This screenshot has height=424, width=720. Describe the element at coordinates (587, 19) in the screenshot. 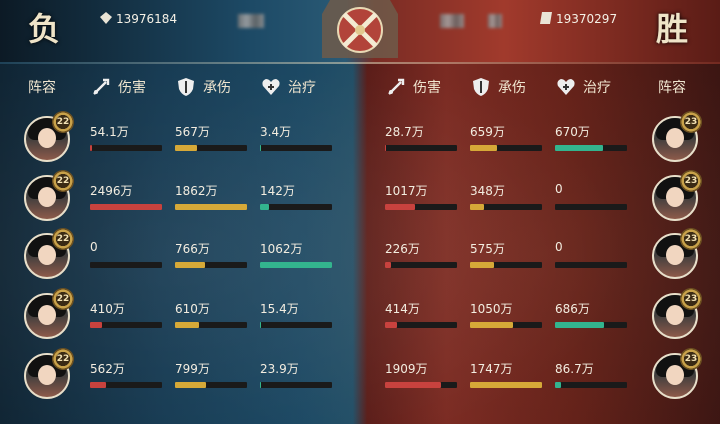

I see `right-score-value: 19370297` at that location.